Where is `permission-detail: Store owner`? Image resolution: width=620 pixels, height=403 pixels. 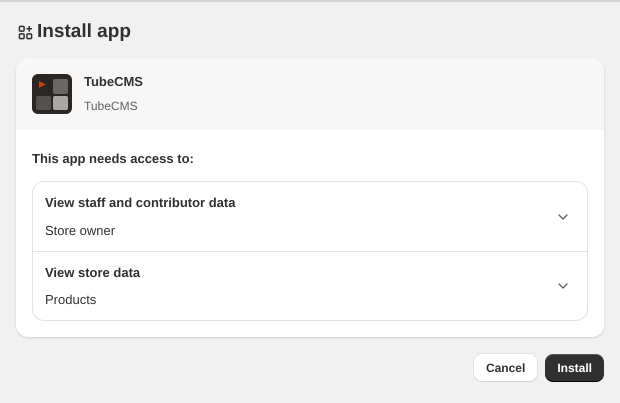
permission-detail: Store owner is located at coordinates (80, 231).